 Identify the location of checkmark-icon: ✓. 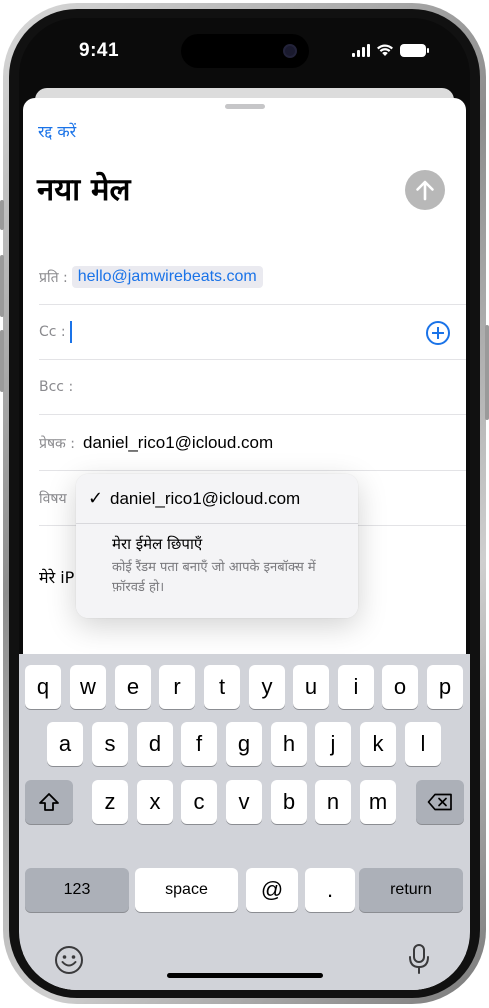
(96, 498).